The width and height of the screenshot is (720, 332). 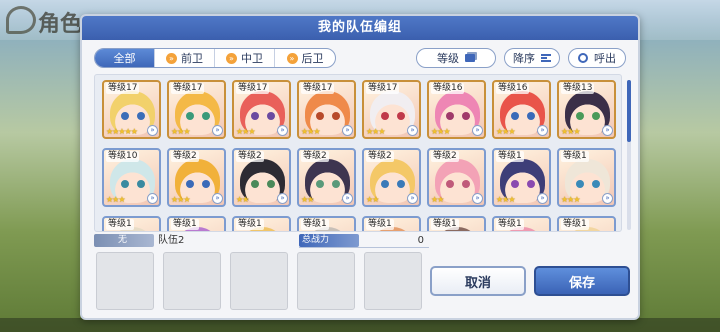 I want to click on callout-button: 呼出, so click(x=597, y=58).